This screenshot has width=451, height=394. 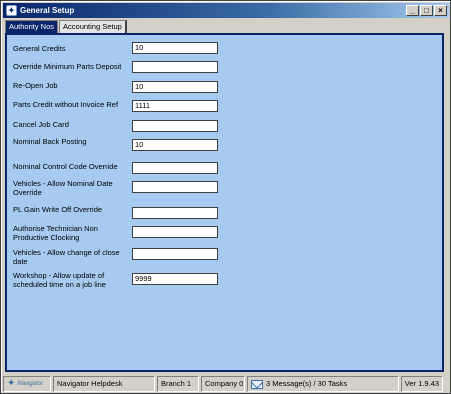 What do you see at coordinates (32, 26) in the screenshot?
I see `tab-authority-nos: Authority Nos` at bounding box center [32, 26].